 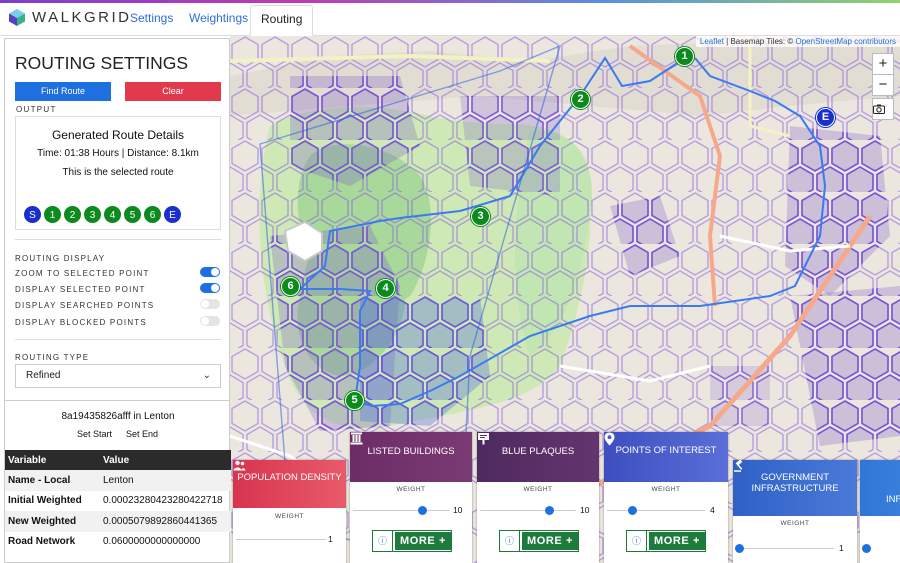 I want to click on toggle-label-searched: DISPLAY SEARCHED POINTS, so click(x=85, y=305).